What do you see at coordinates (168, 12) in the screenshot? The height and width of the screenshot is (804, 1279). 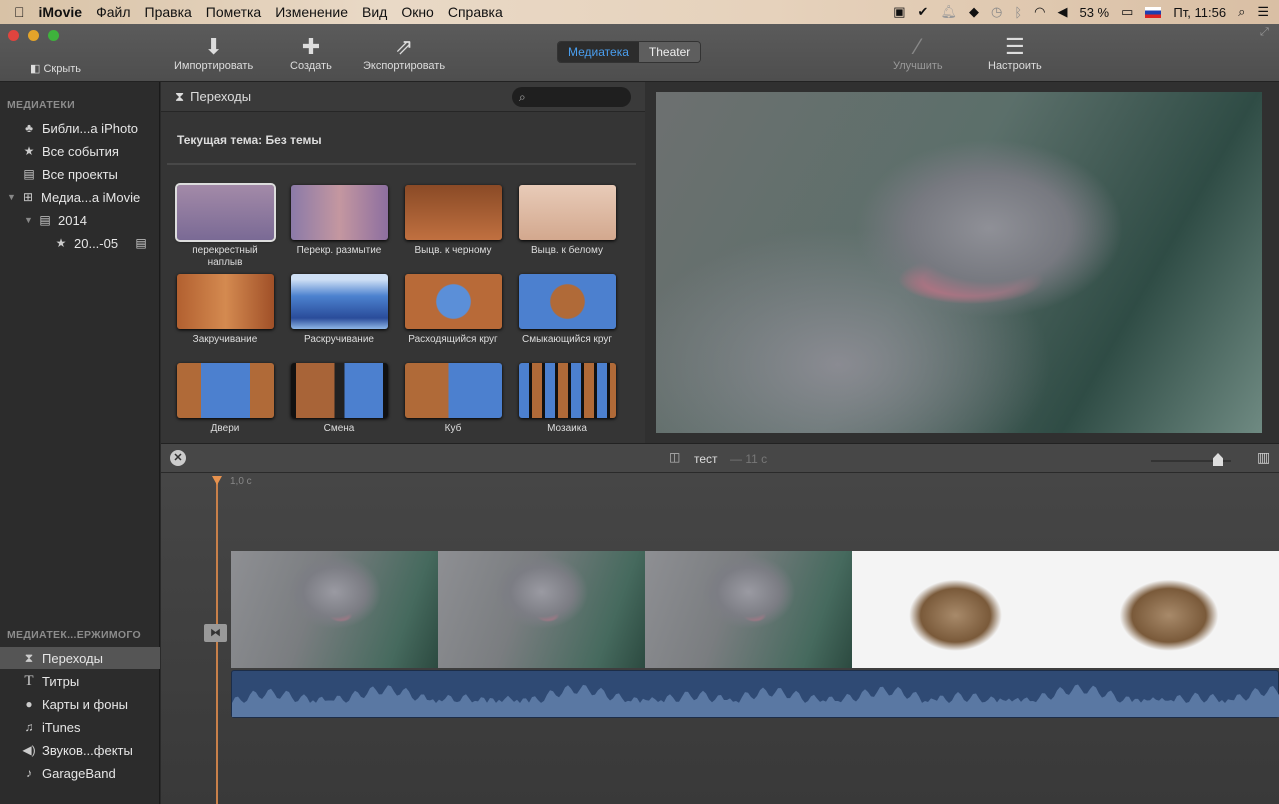 I see `menu-edit: Правка` at bounding box center [168, 12].